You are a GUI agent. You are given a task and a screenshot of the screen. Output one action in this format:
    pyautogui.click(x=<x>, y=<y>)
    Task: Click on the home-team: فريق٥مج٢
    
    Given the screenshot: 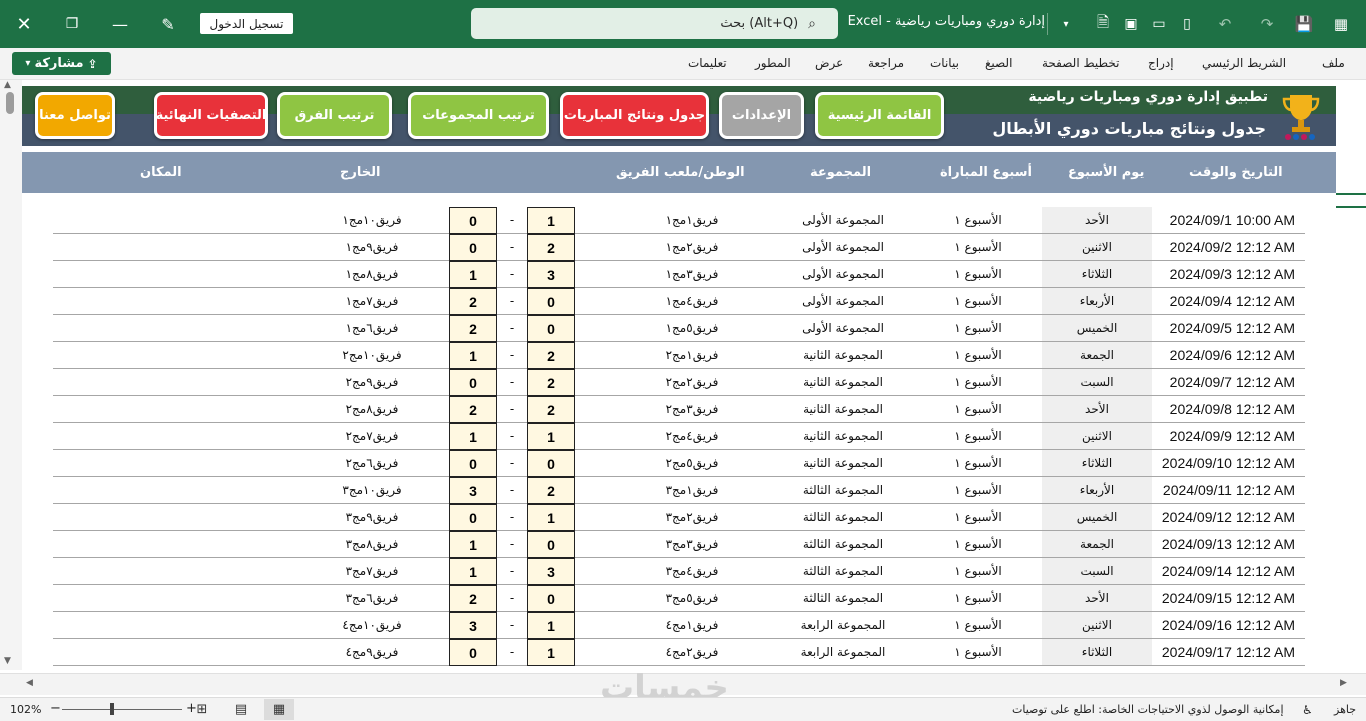 What is the action you would take?
    pyautogui.click(x=692, y=463)
    